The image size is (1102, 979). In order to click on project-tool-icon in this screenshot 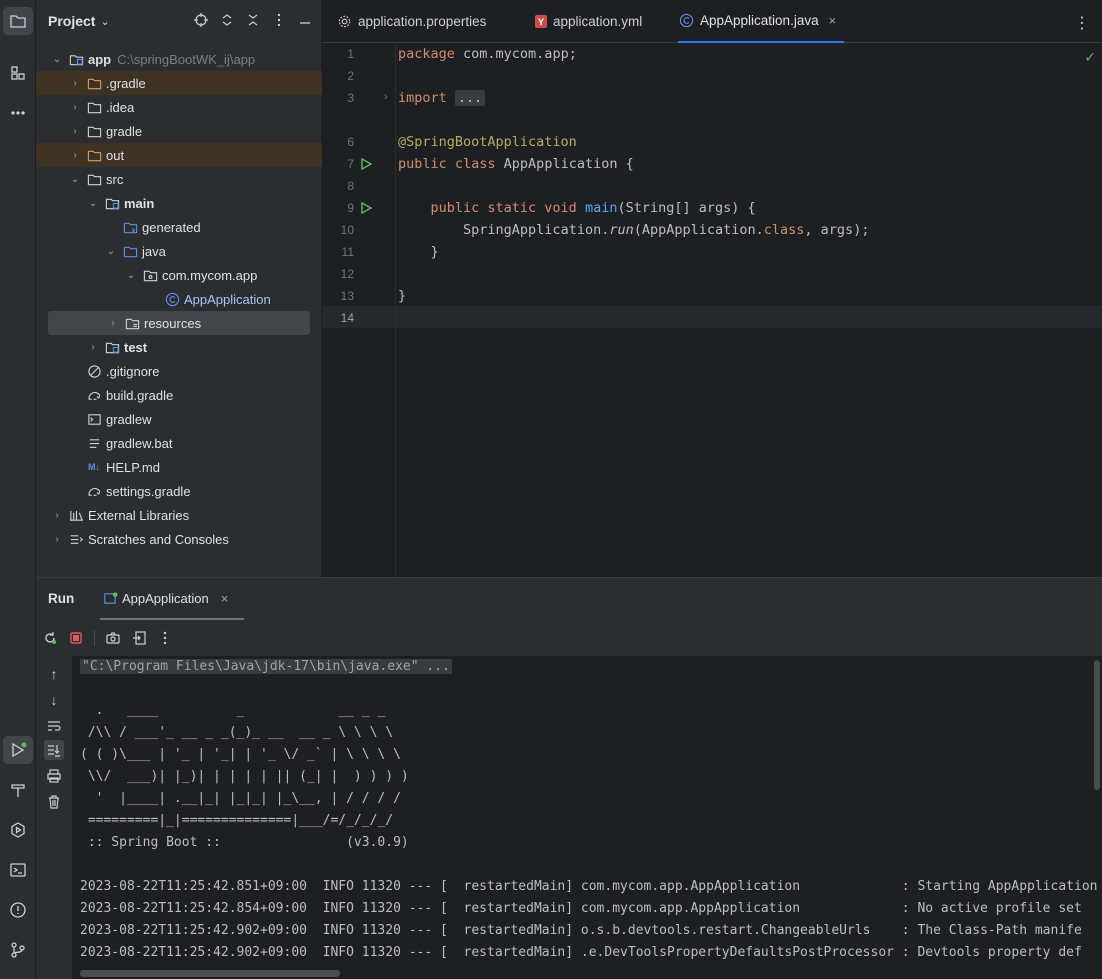, I will do `click(18, 21)`.